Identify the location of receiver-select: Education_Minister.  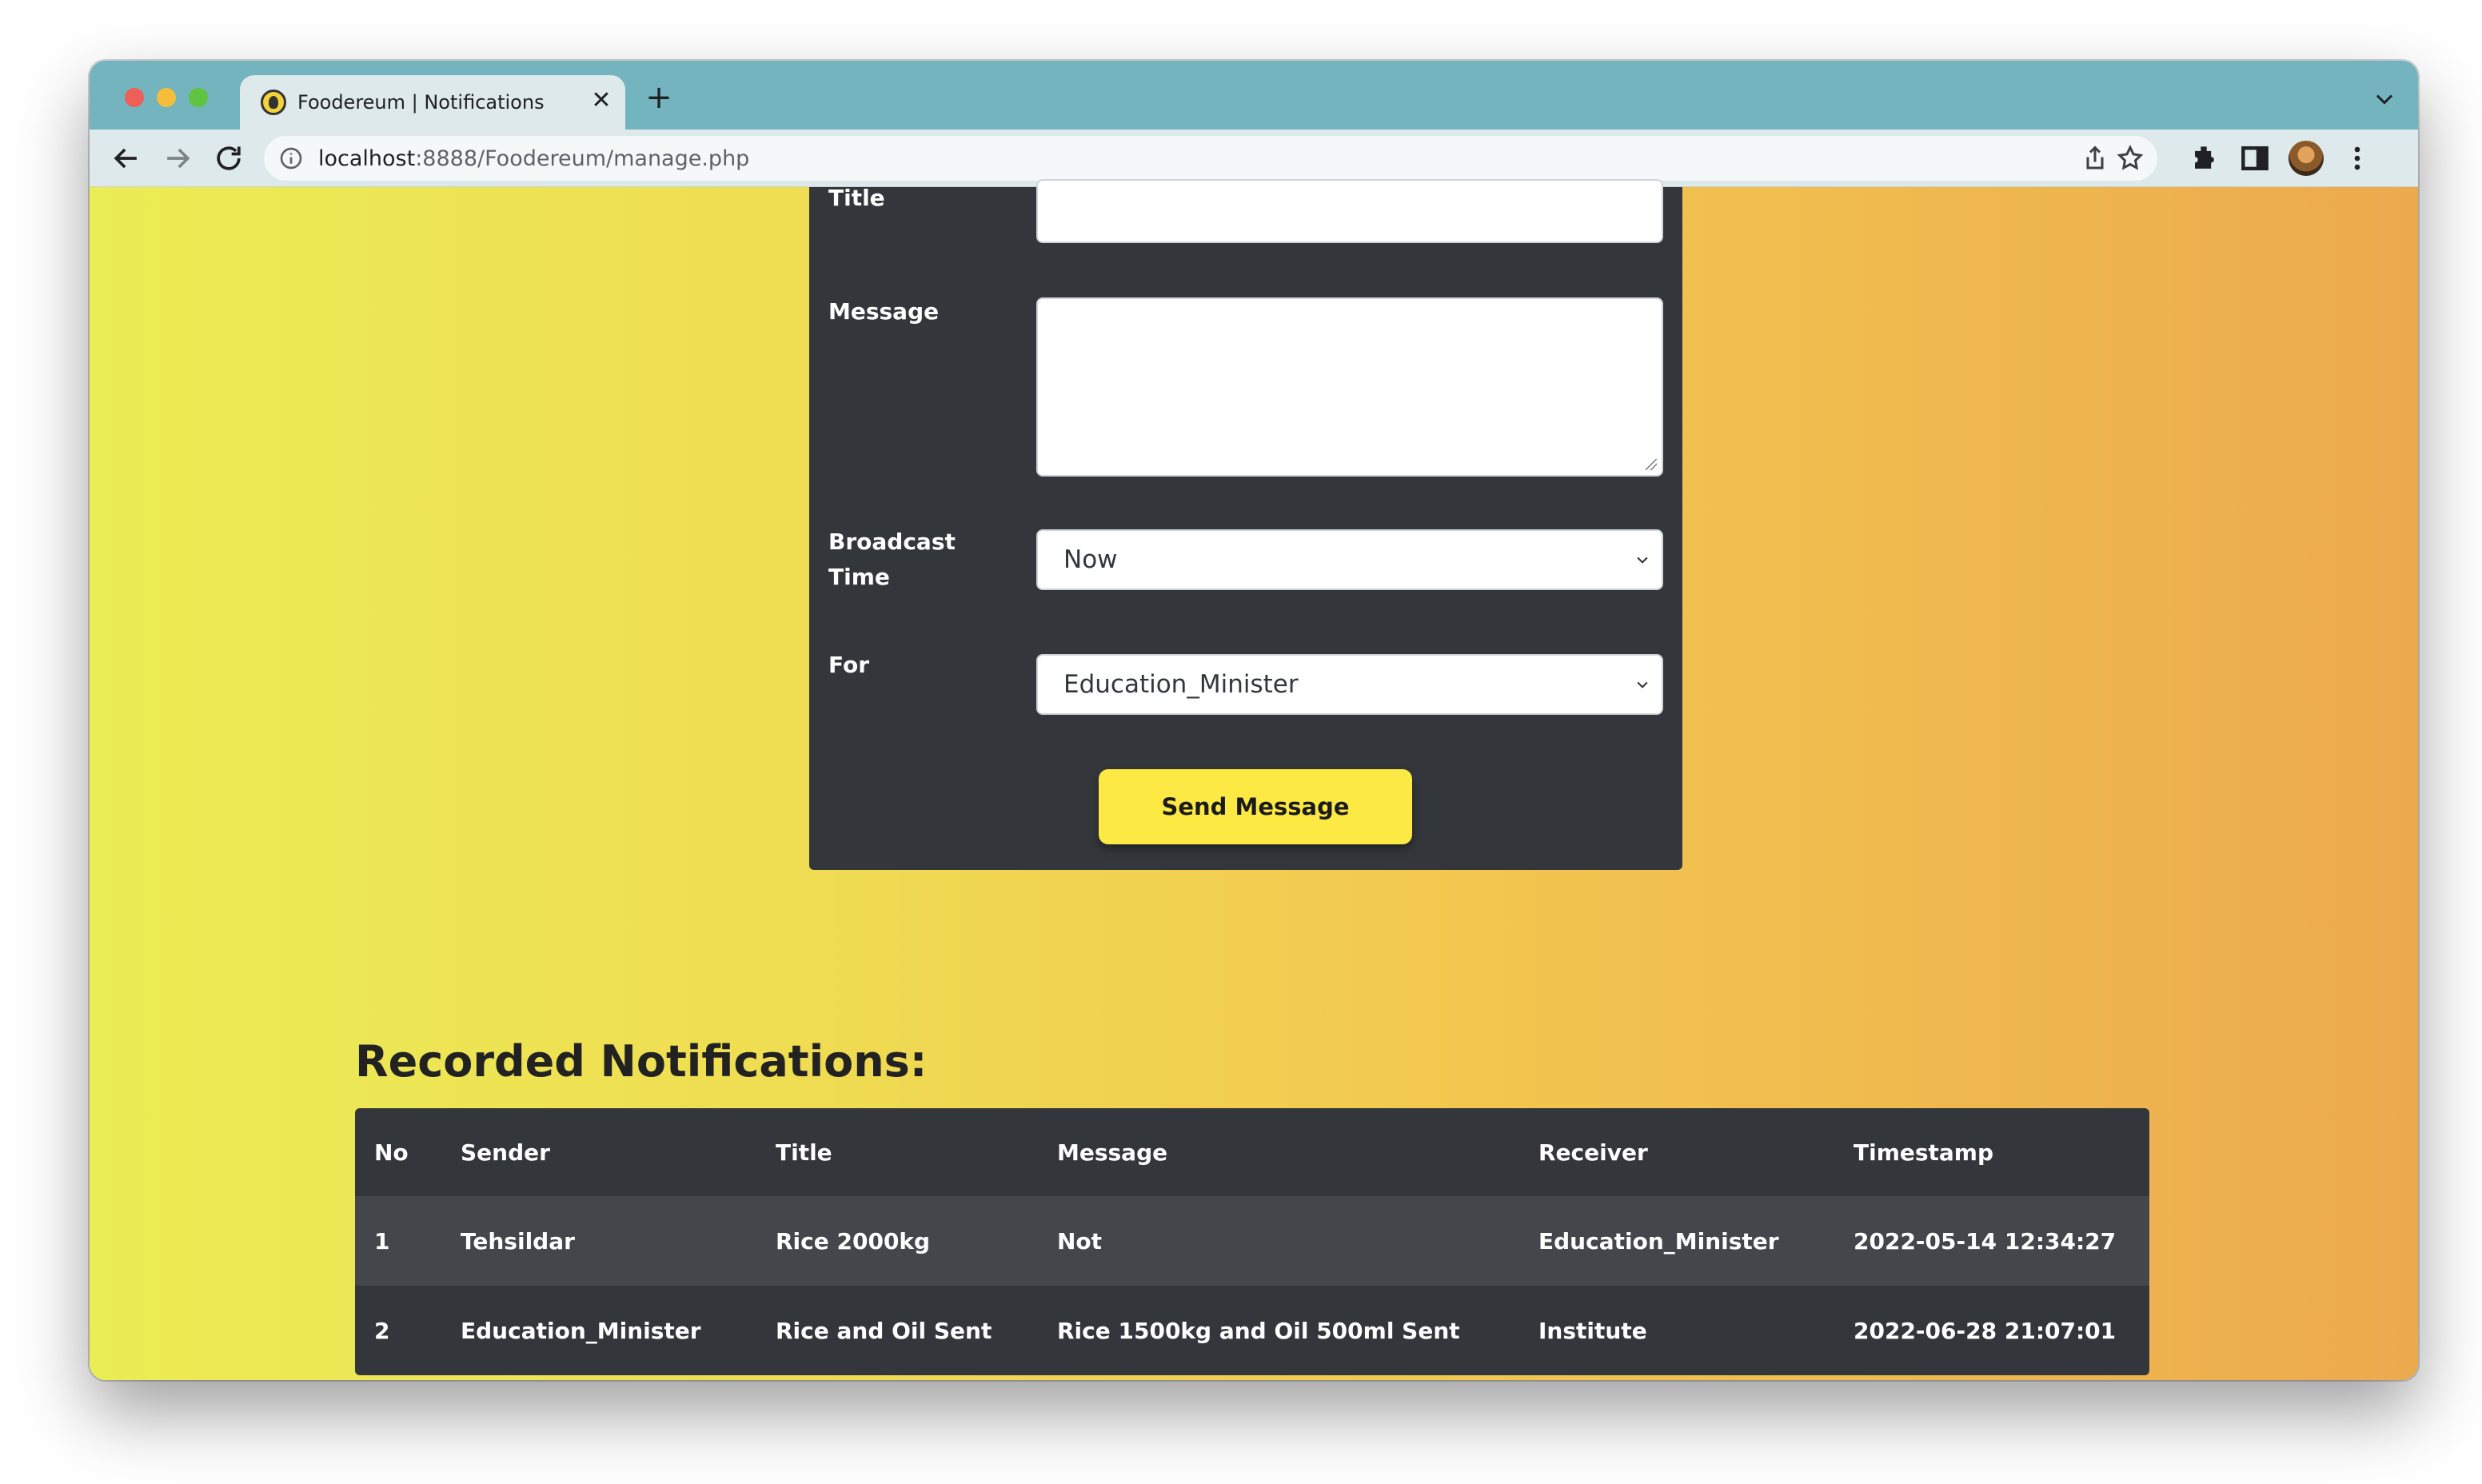
(1349, 684).